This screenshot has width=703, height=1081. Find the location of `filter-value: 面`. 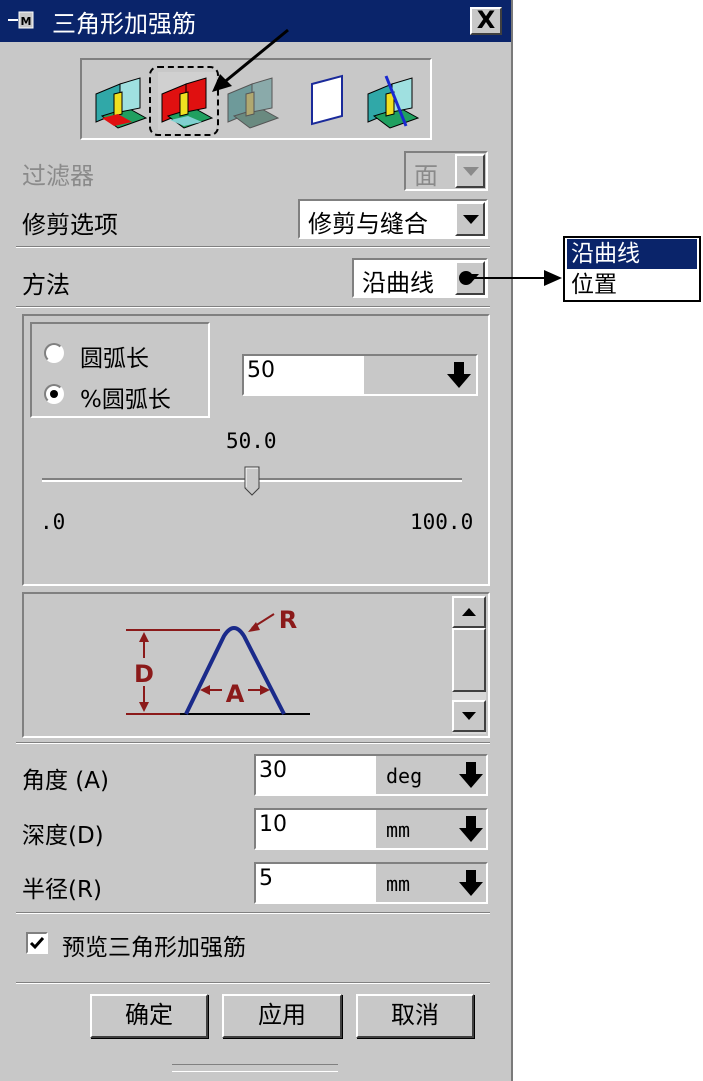

filter-value: 面 is located at coordinates (426, 176).